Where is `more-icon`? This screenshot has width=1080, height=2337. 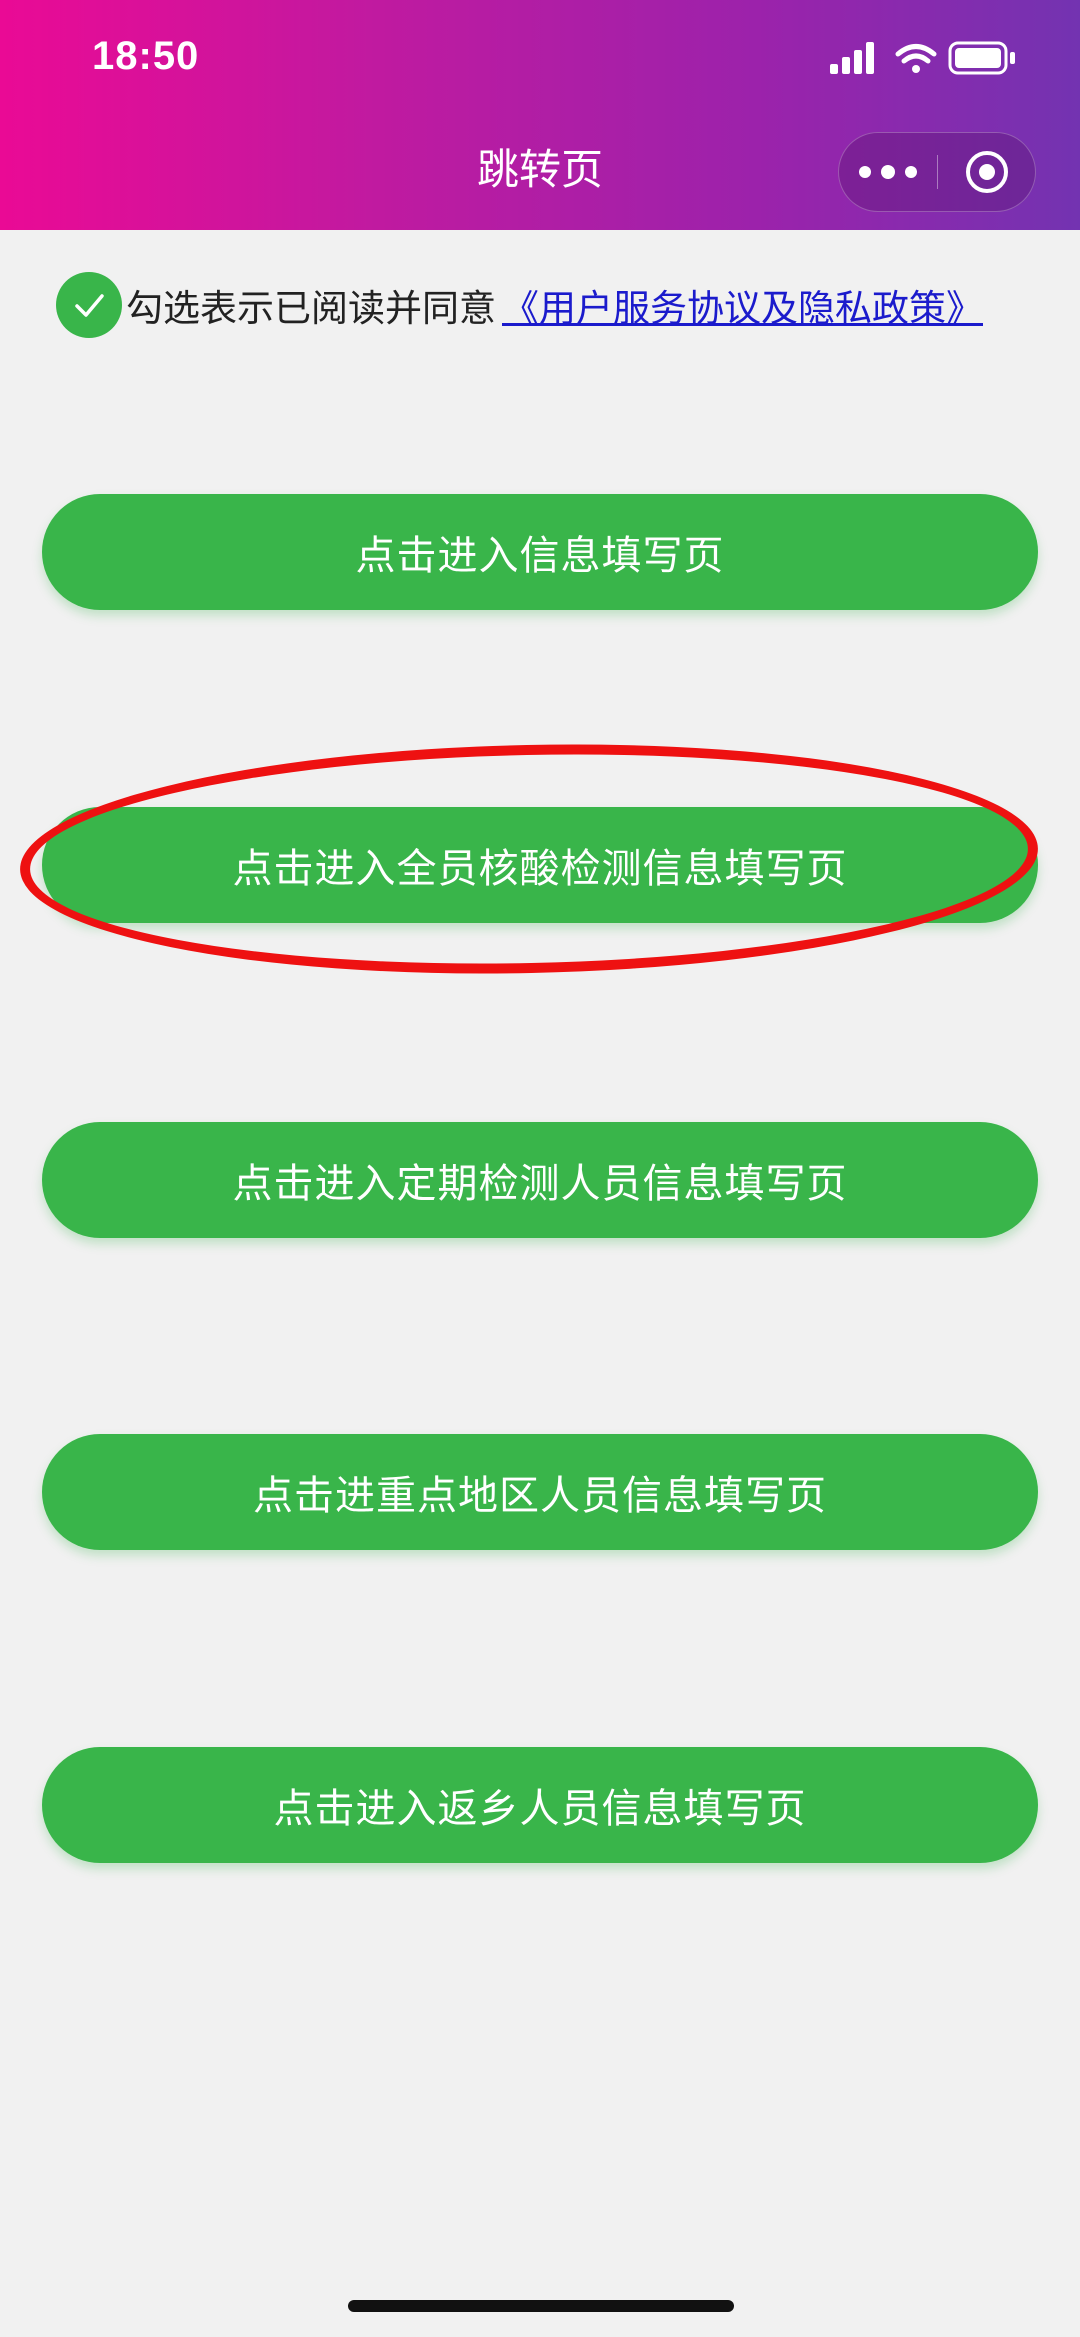 more-icon is located at coordinates (888, 172).